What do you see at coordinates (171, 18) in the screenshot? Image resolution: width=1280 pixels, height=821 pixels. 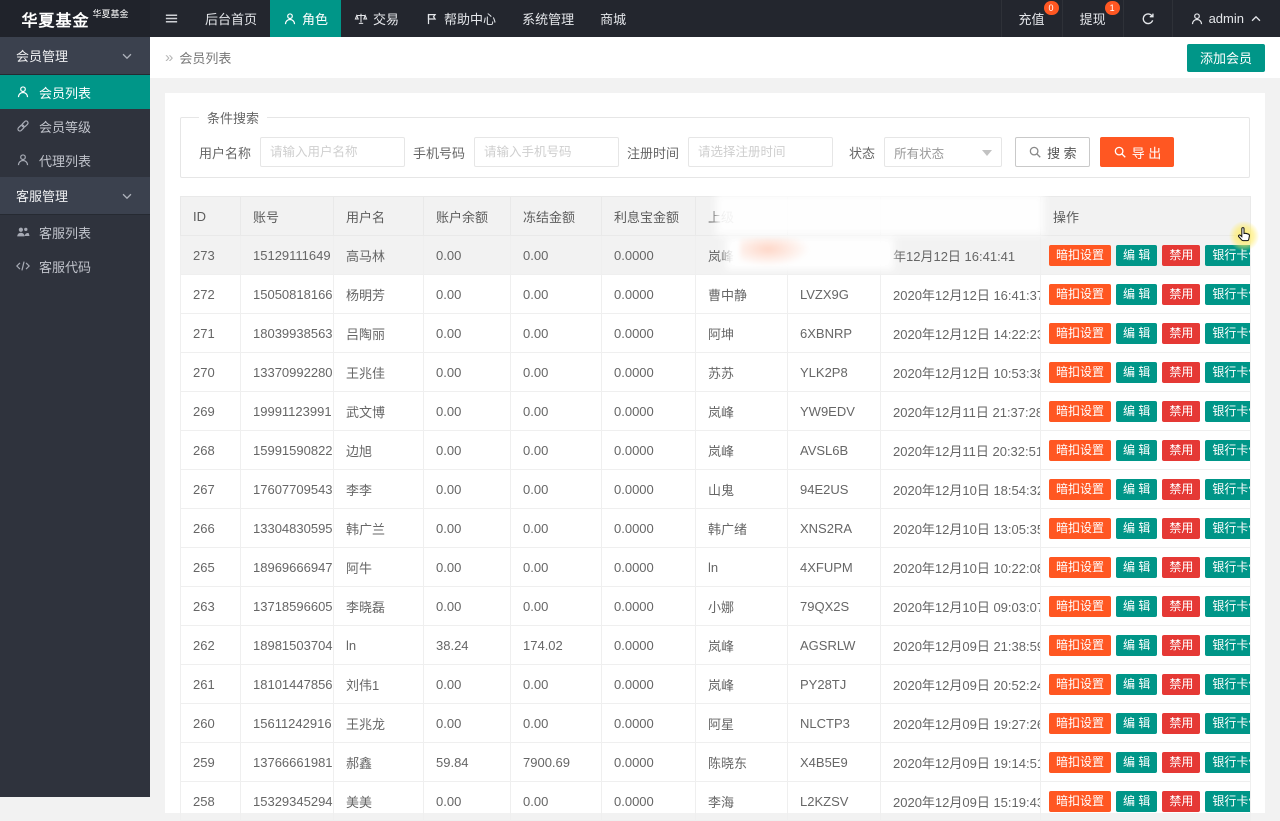 I see `hamburger-menu-icon` at bounding box center [171, 18].